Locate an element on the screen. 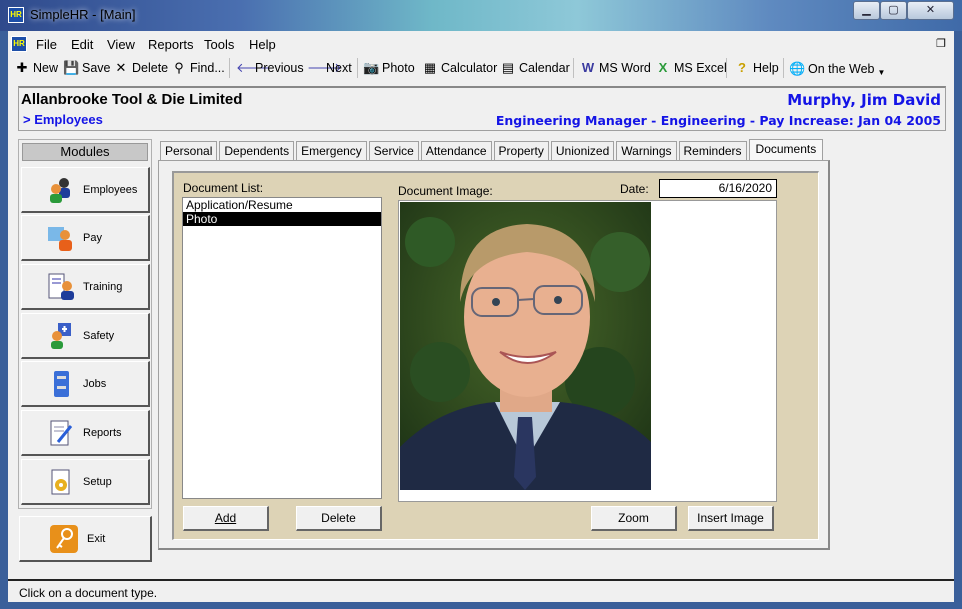  calculator-icon: ▦ is located at coordinates (430, 67).